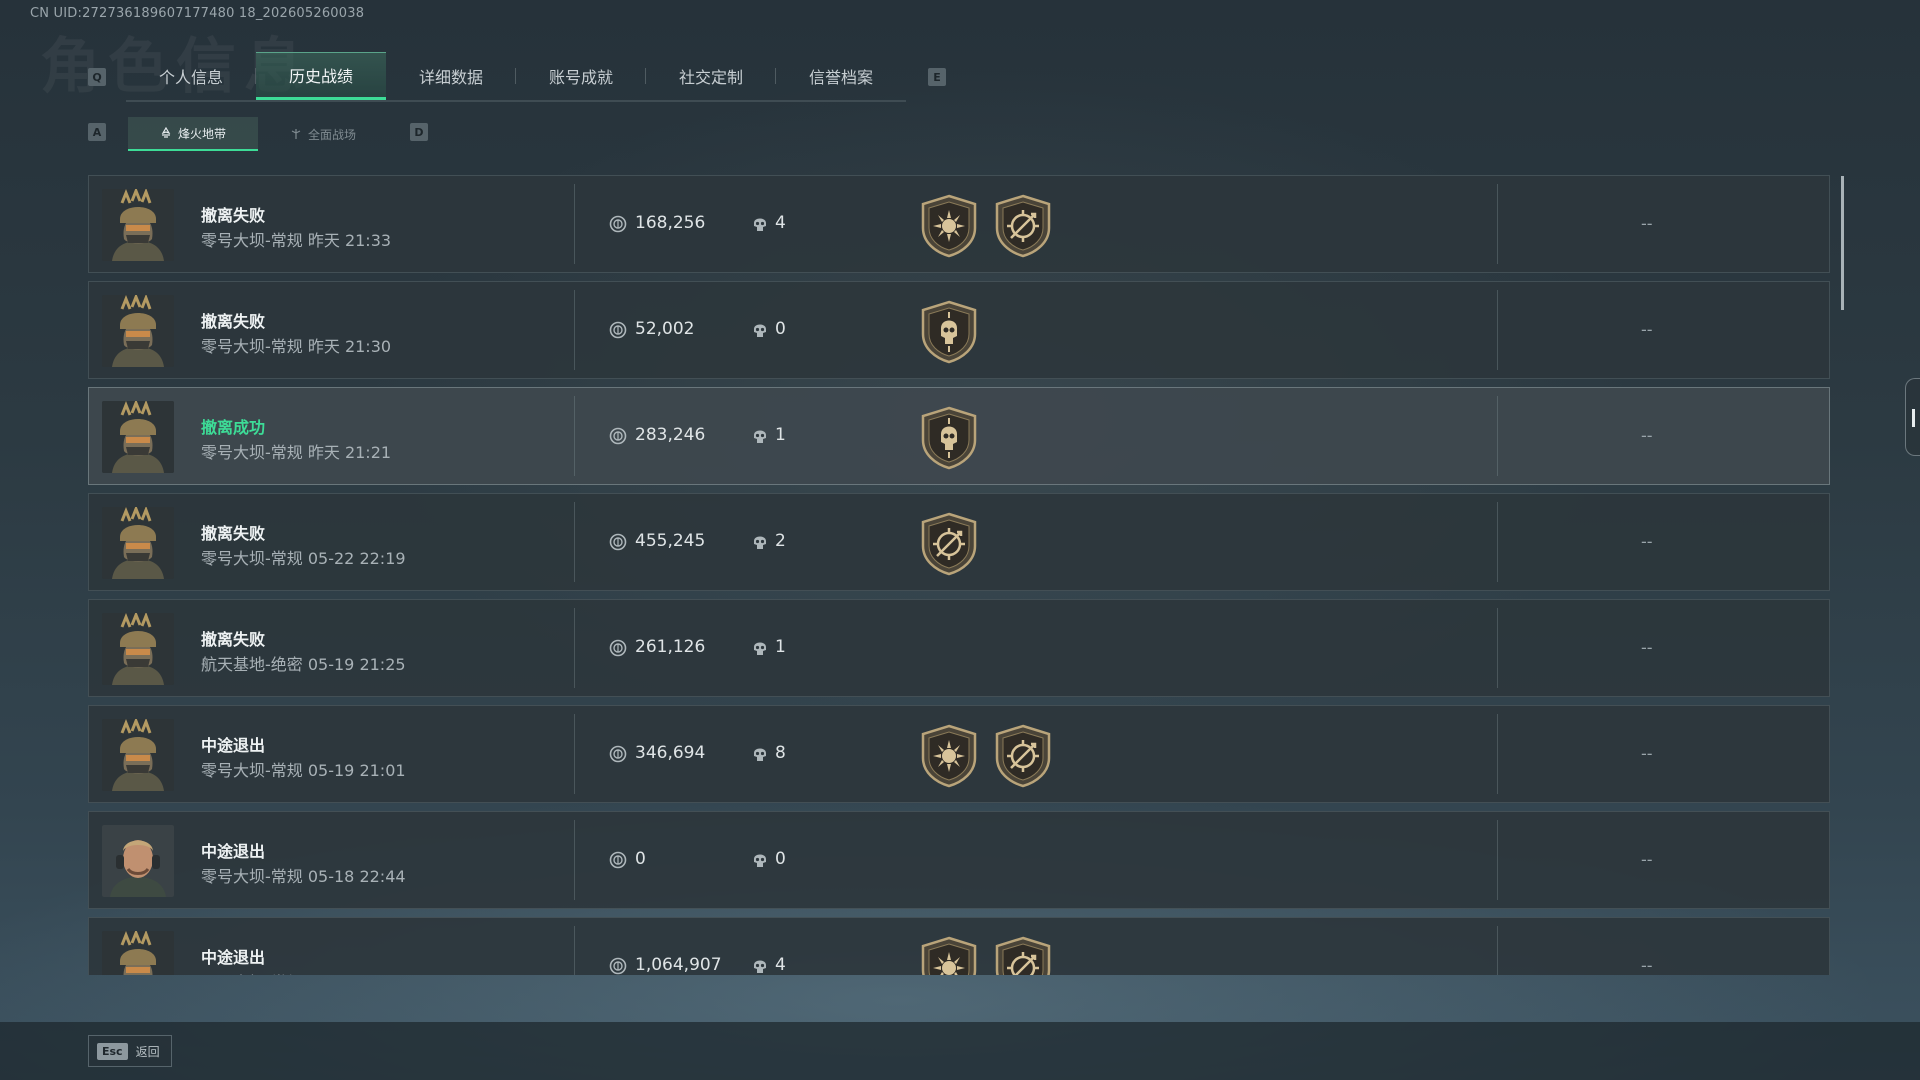 This screenshot has width=1920, height=1080. What do you see at coordinates (670, 647) in the screenshot?
I see `loot-value: 261,126` at bounding box center [670, 647].